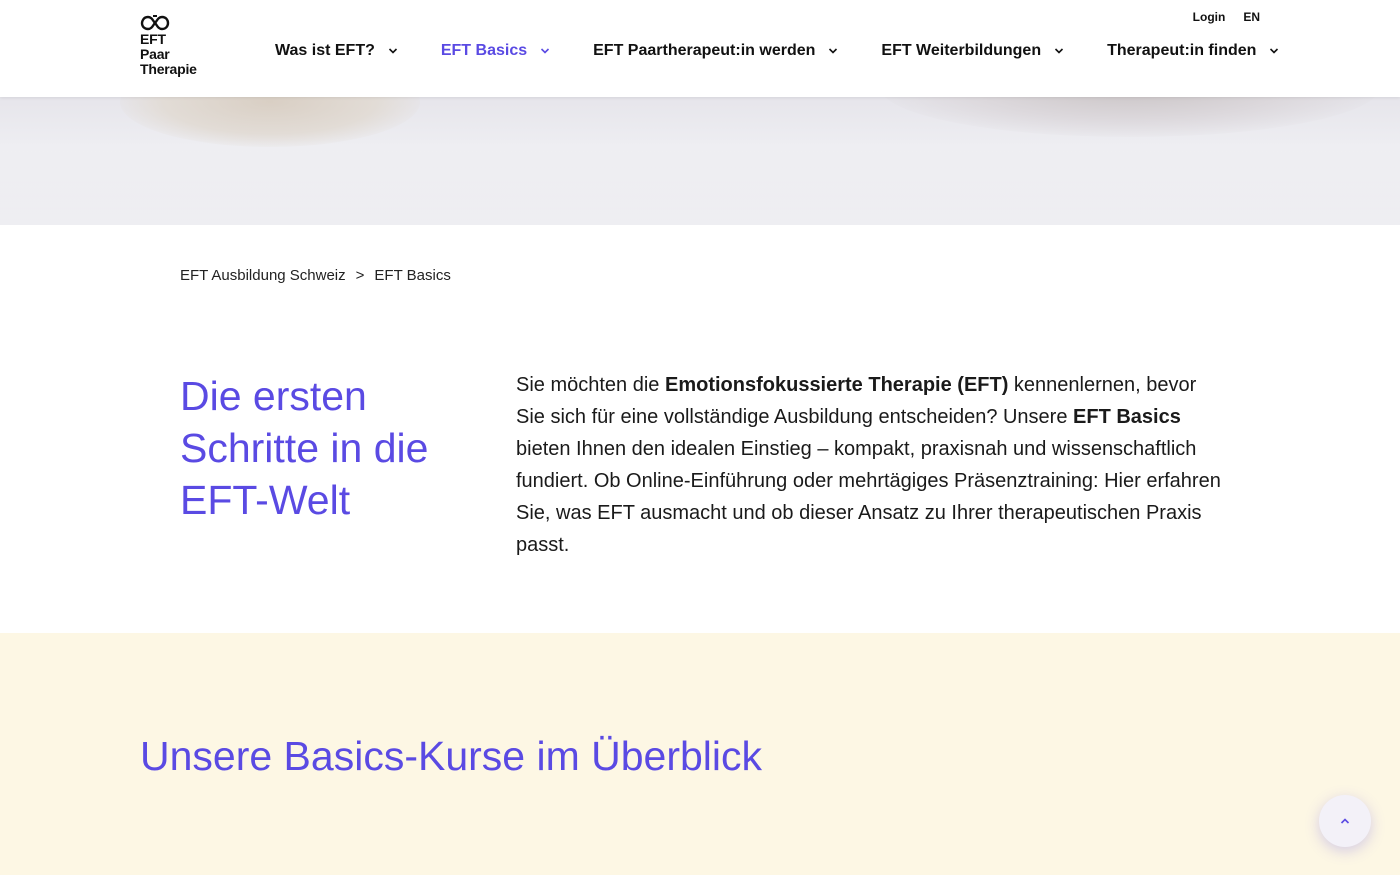 Image resolution: width=1400 pixels, height=875 pixels. I want to click on nav-item-paartherapeut-werden: EFT Paartherapeut:in werden, so click(716, 51).